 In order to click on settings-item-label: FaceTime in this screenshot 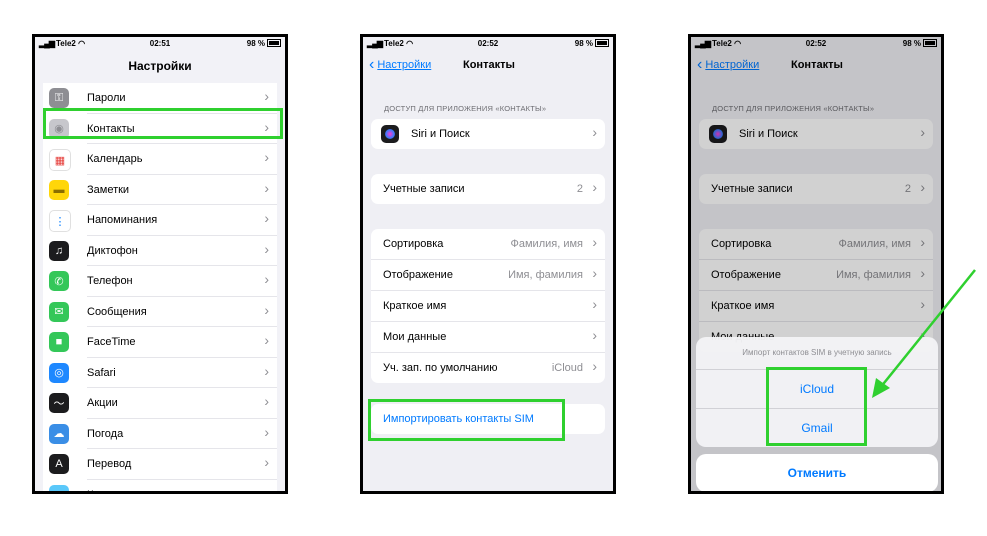, I will do `click(111, 342)`.